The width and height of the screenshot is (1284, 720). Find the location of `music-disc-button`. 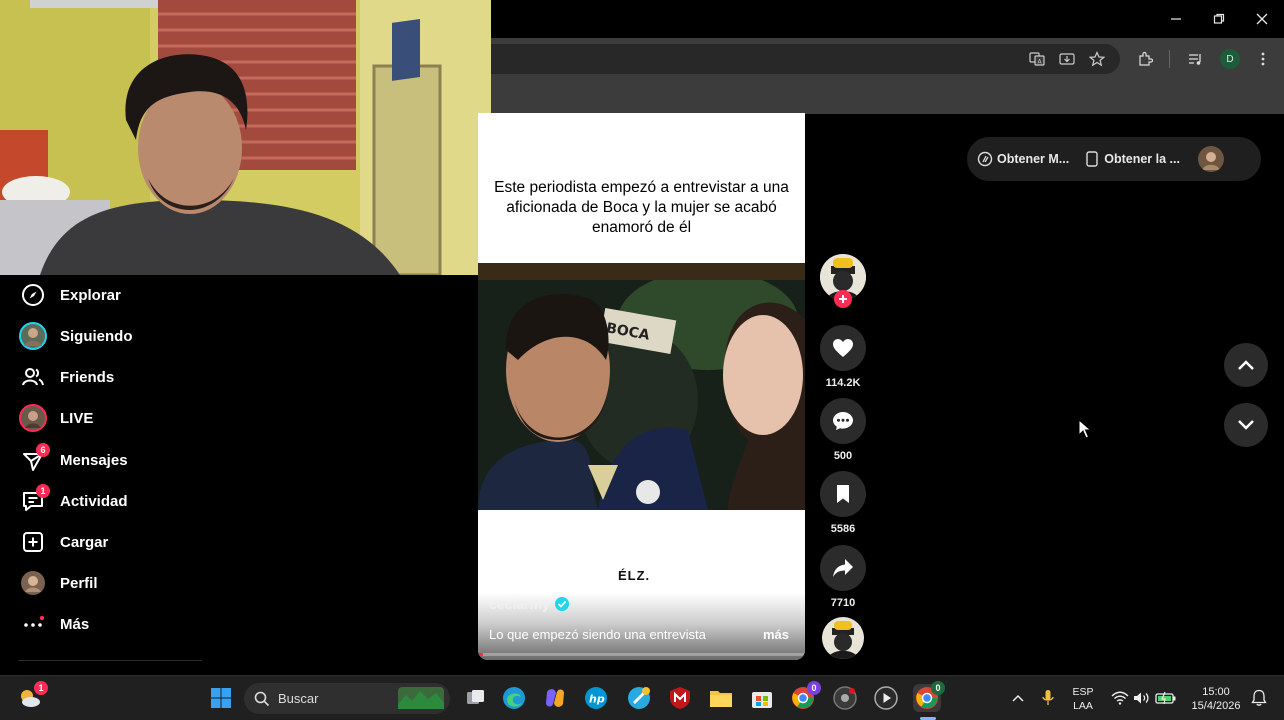

music-disc-button is located at coordinates (843, 638).